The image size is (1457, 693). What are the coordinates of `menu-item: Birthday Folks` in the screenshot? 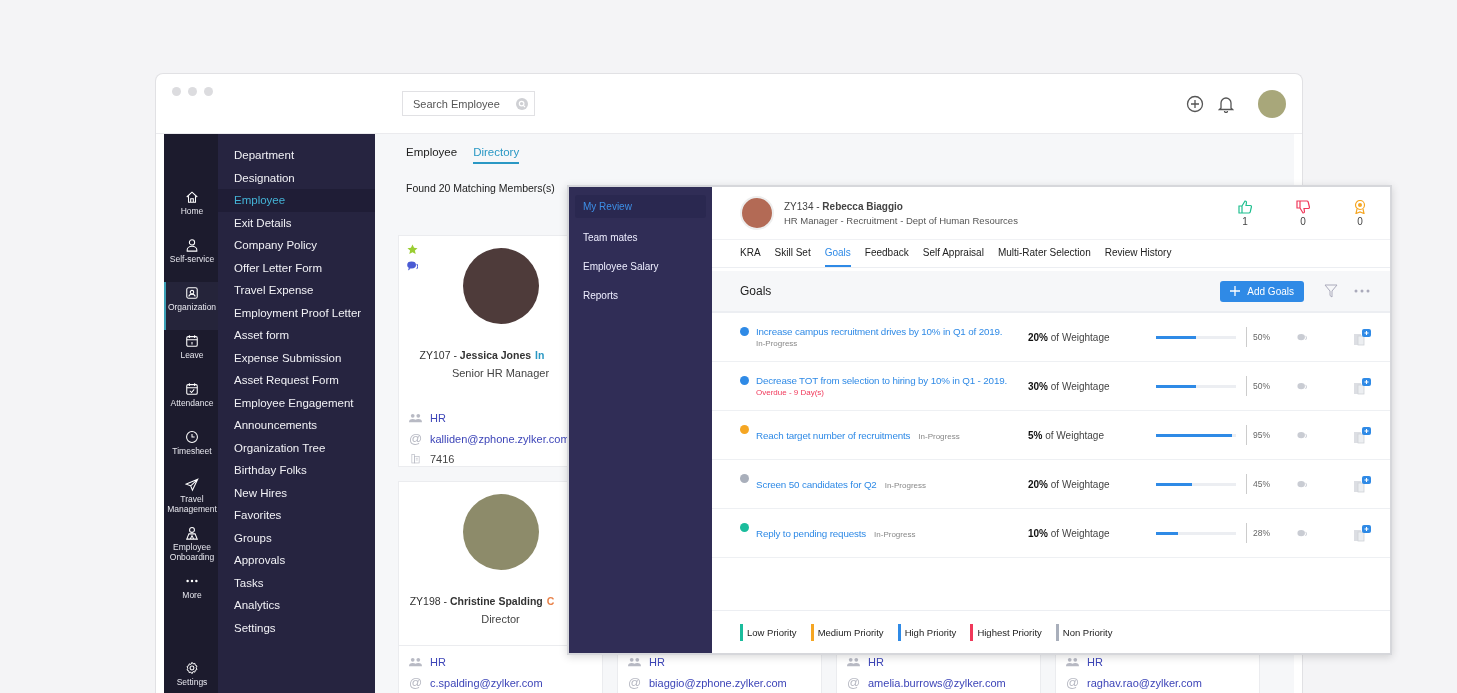 It's located at (296, 470).